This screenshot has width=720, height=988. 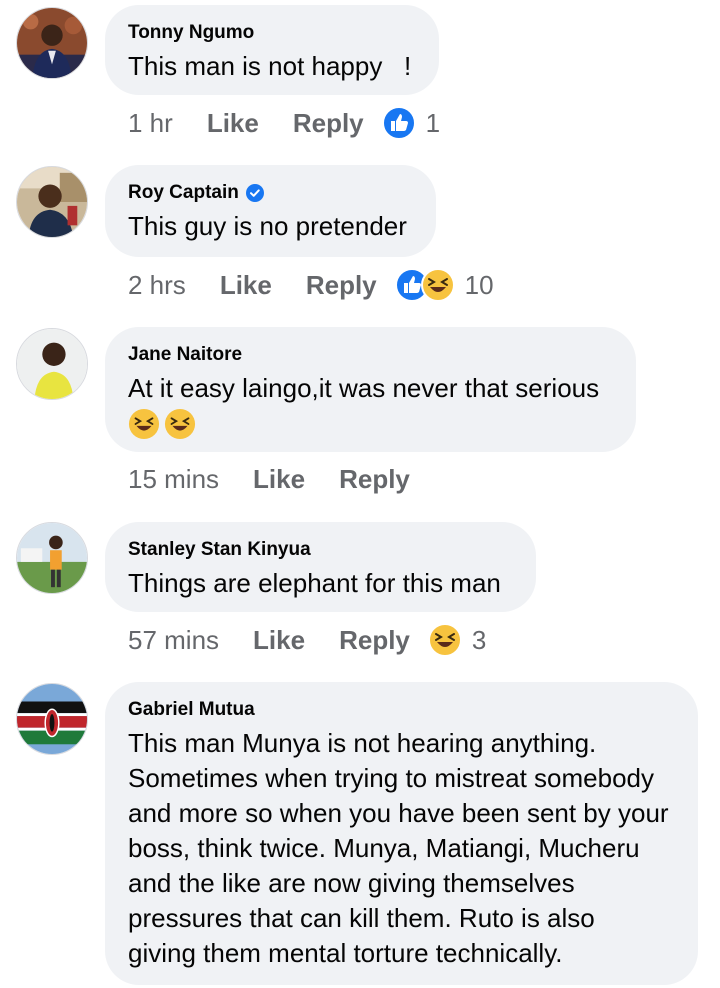 What do you see at coordinates (270, 66) in the screenshot?
I see `comment-text: This man is not happy !` at bounding box center [270, 66].